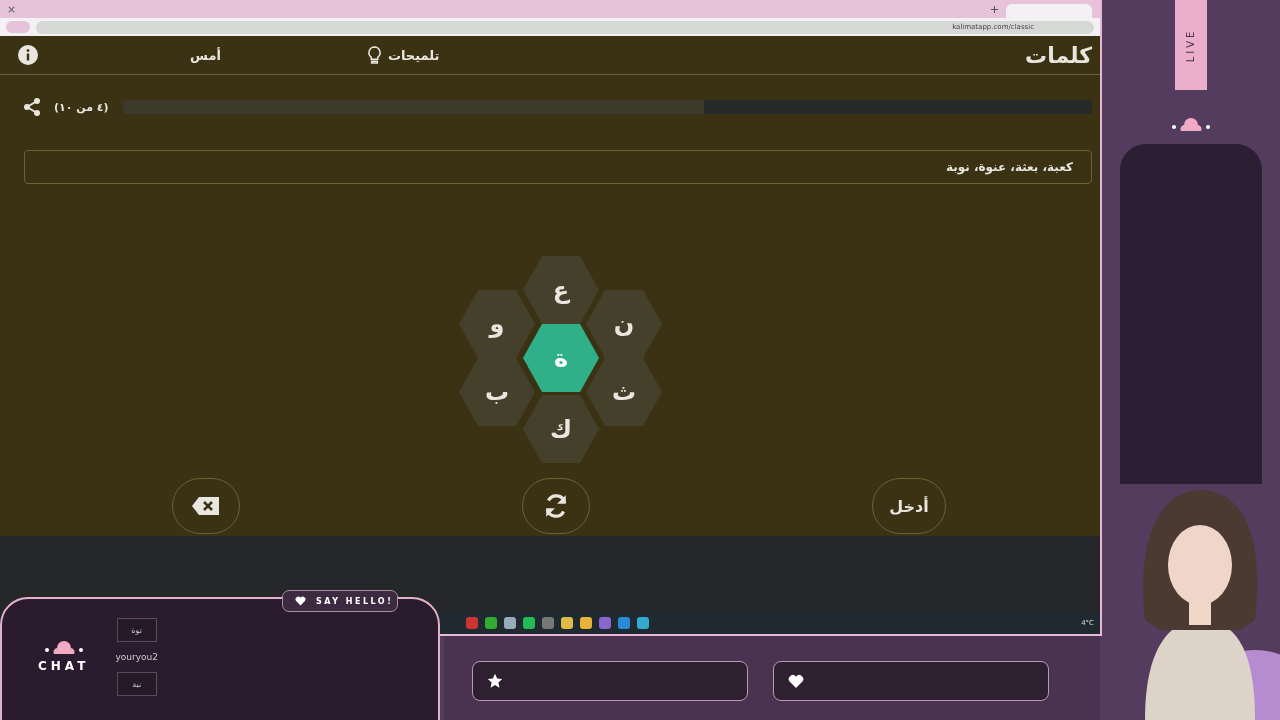 The image size is (1280, 720). Describe the element at coordinates (11, 9) in the screenshot. I see `close-icon` at that location.